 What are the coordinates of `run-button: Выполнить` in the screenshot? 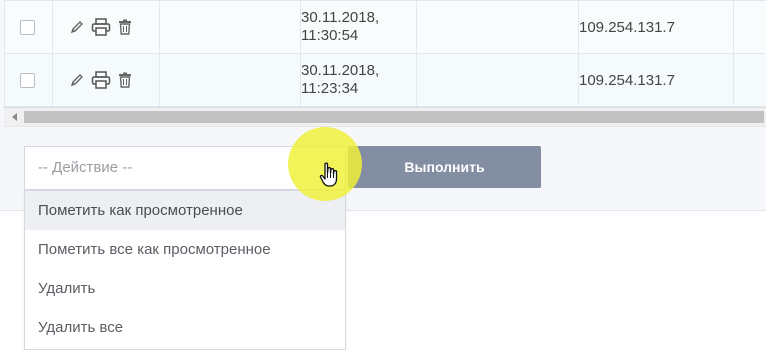 It's located at (444, 167).